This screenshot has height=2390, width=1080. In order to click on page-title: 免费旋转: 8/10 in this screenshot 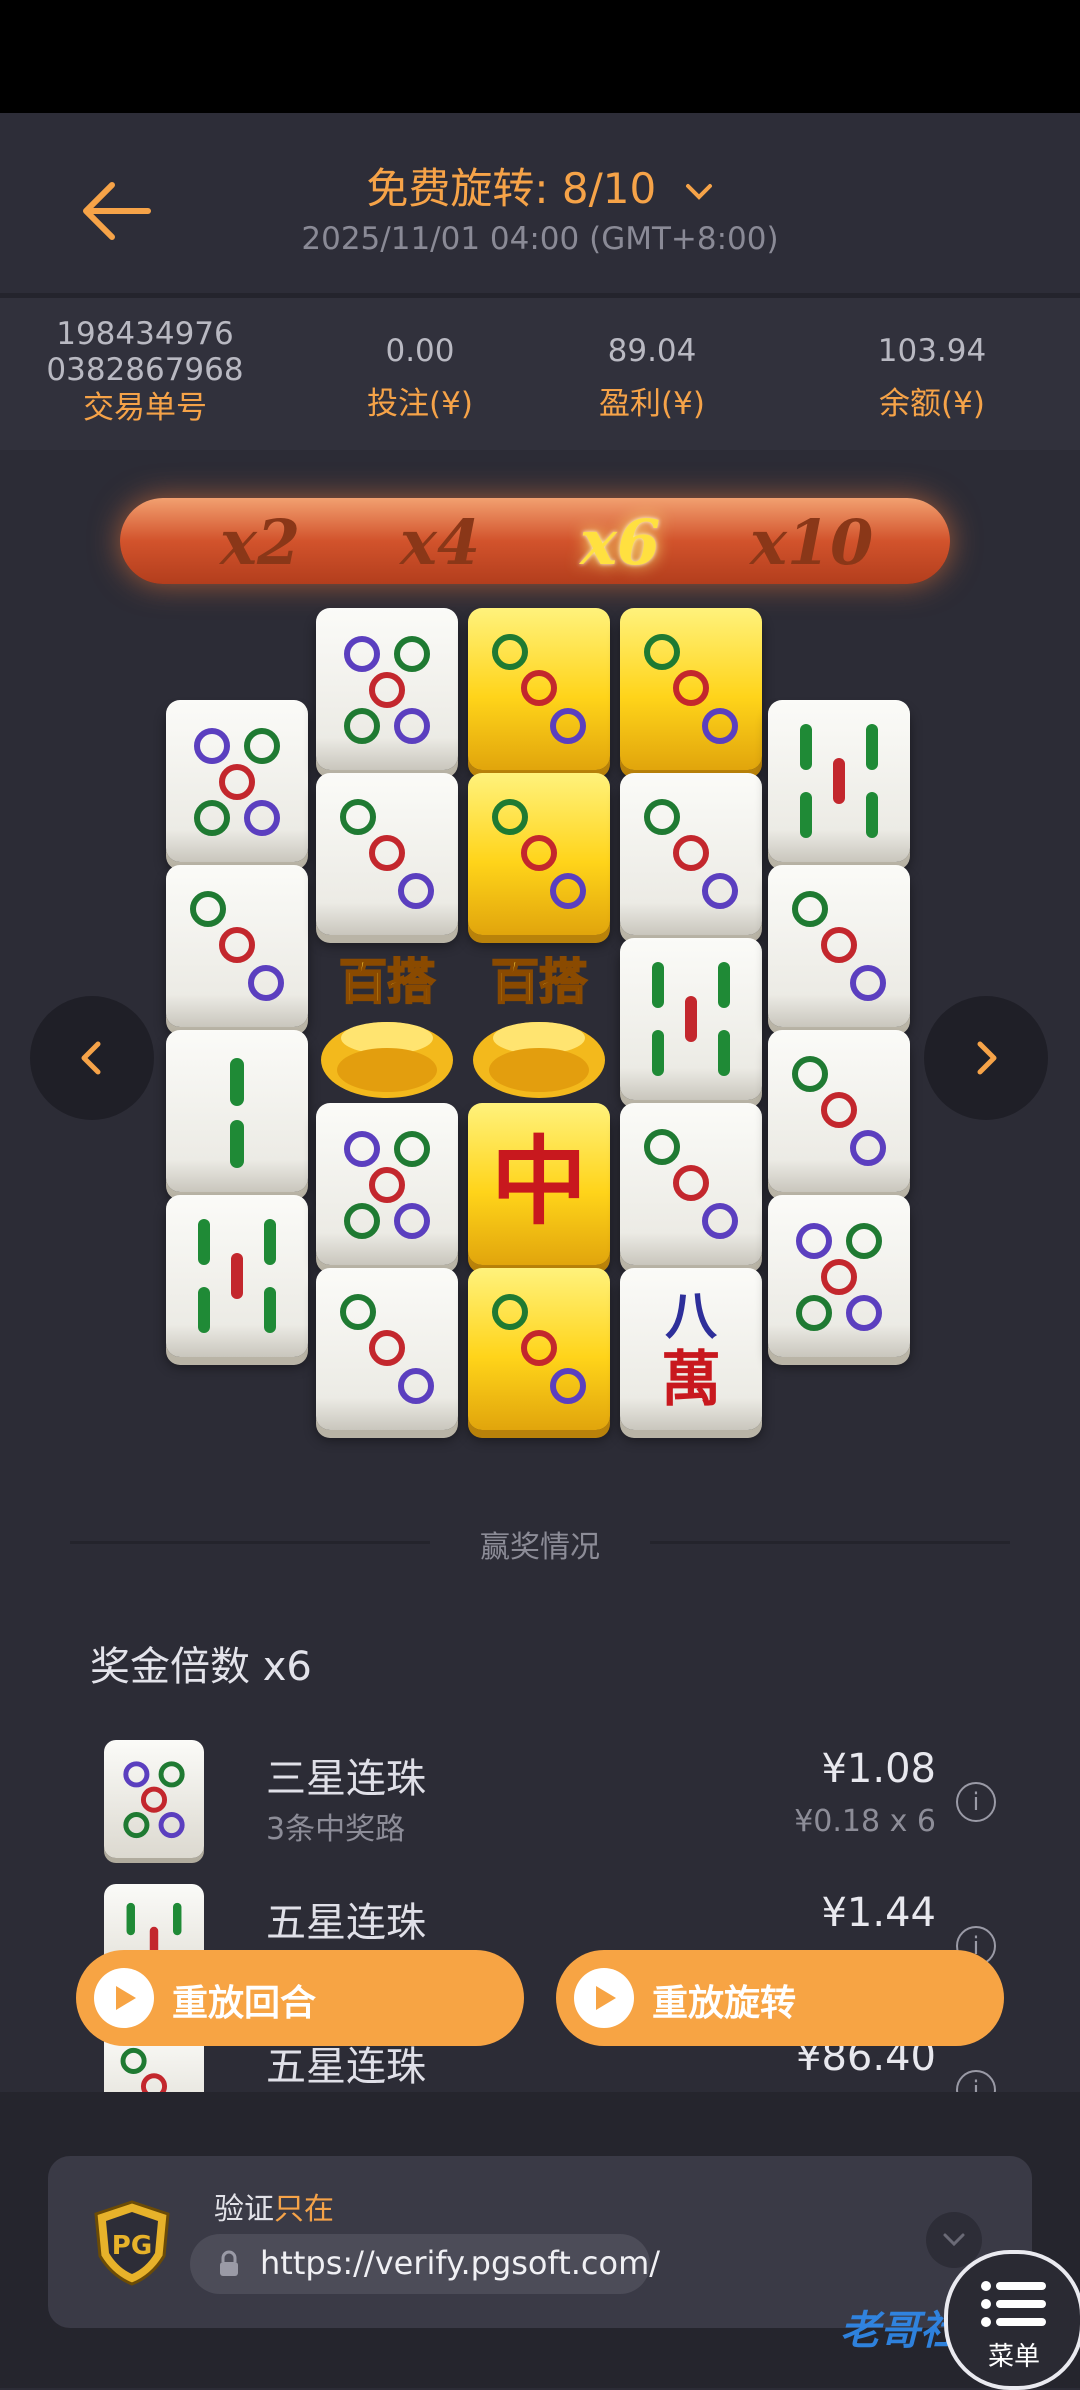, I will do `click(511, 188)`.